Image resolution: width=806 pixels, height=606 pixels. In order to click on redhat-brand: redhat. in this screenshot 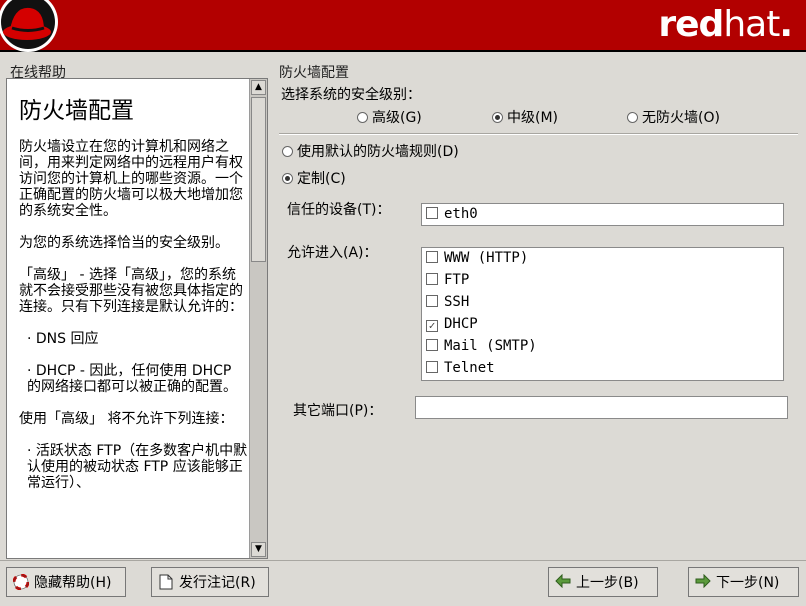, I will do `click(725, 24)`.